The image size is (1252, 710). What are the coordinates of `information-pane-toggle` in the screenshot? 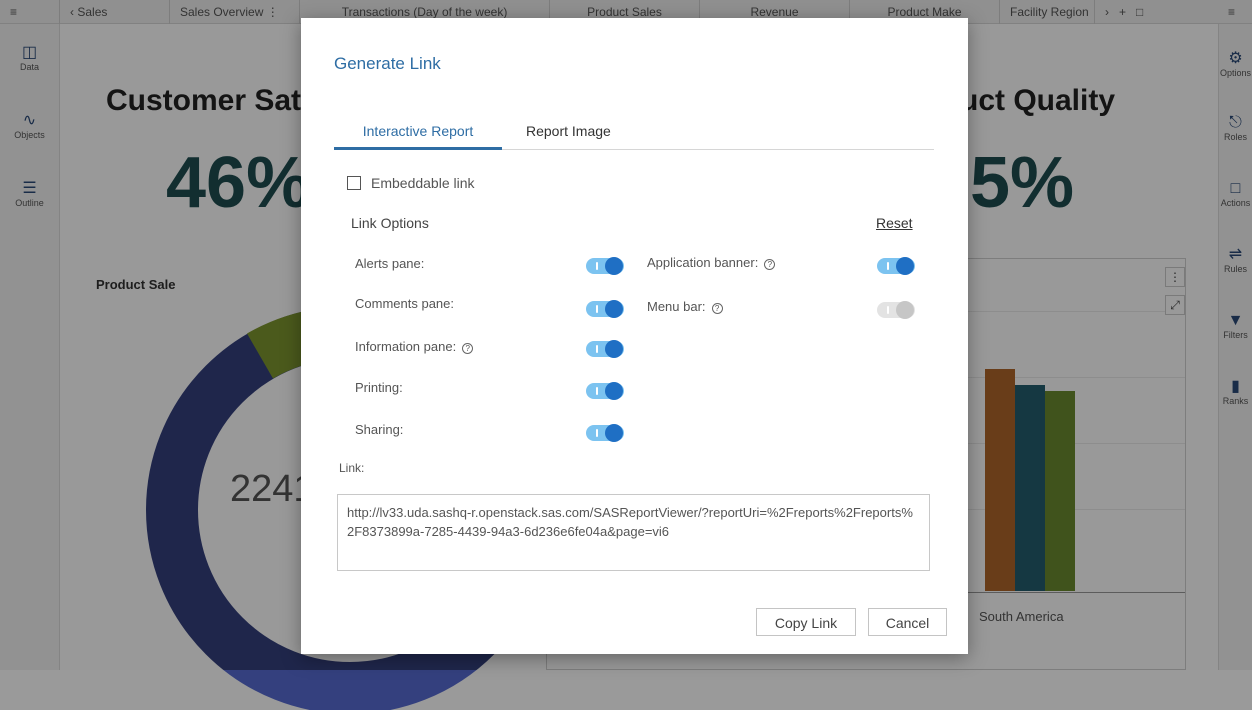 It's located at (605, 349).